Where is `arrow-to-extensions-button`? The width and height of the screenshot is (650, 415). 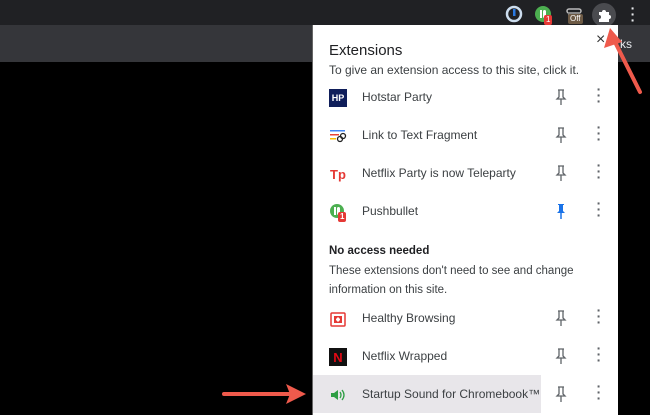
arrow-to-extensions-button is located at coordinates (623, 61).